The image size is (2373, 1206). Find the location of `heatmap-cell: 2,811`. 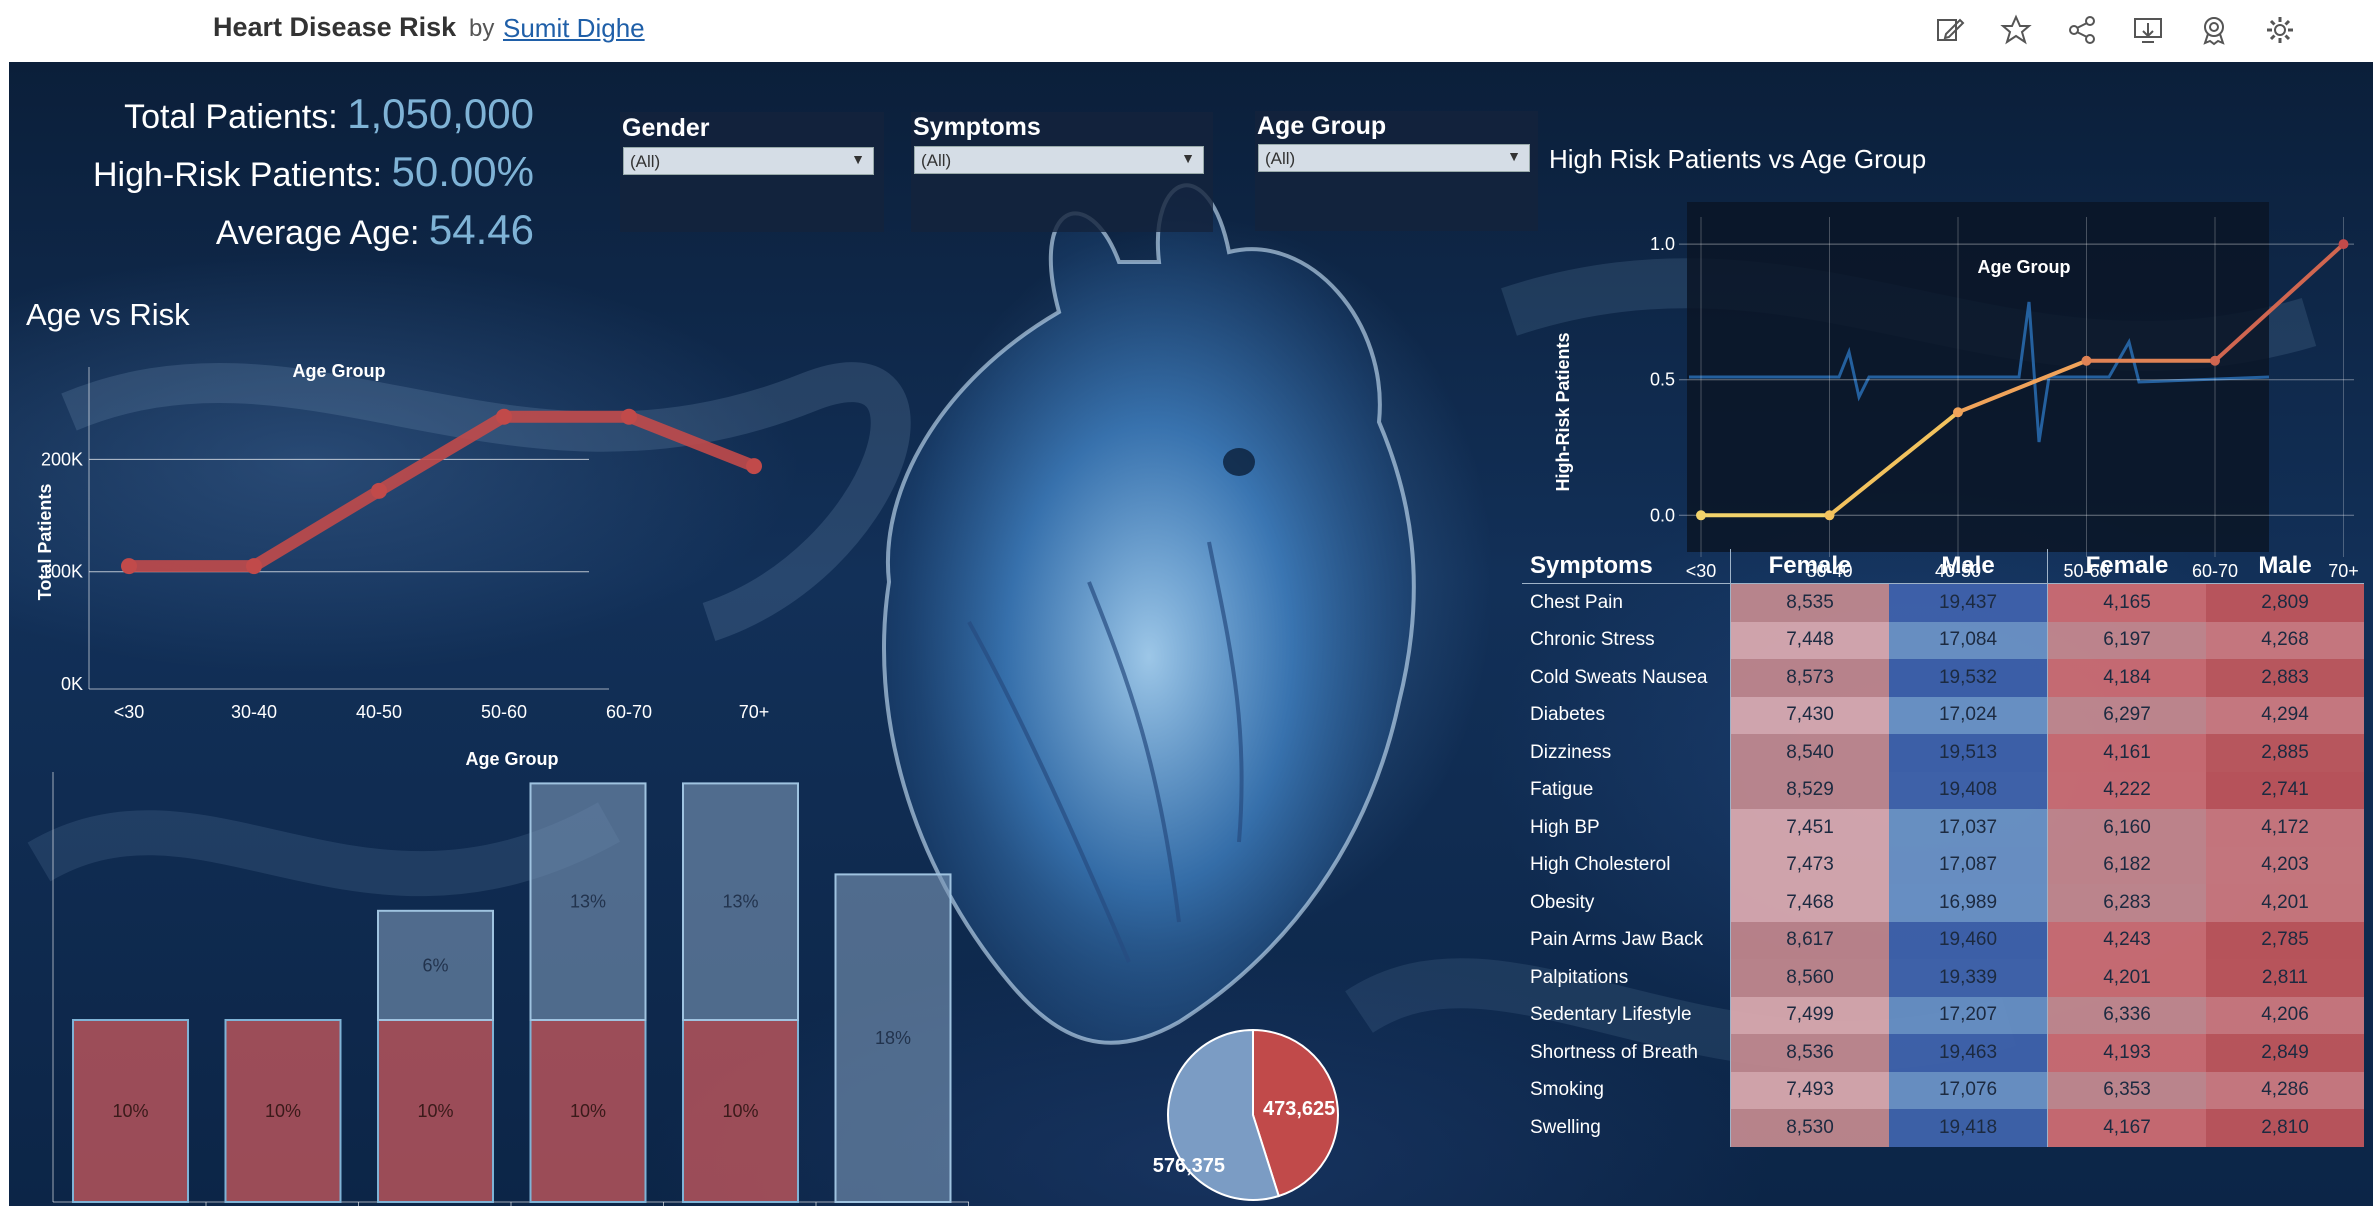

heatmap-cell: 2,811 is located at coordinates (2285, 978).